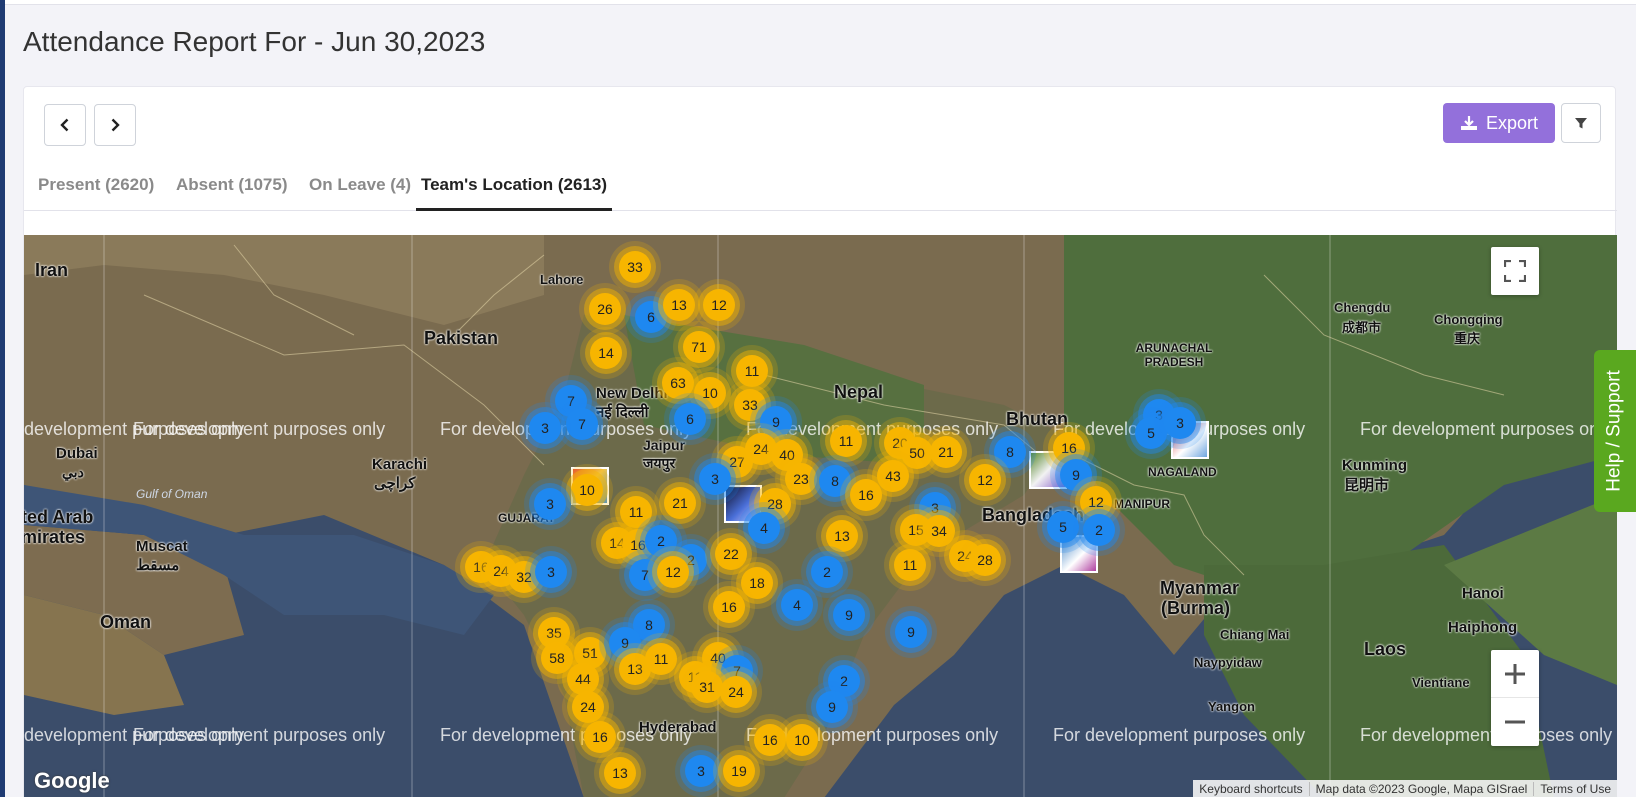 The height and width of the screenshot is (806, 1636). I want to click on place-label: Pakistan, so click(461, 338).